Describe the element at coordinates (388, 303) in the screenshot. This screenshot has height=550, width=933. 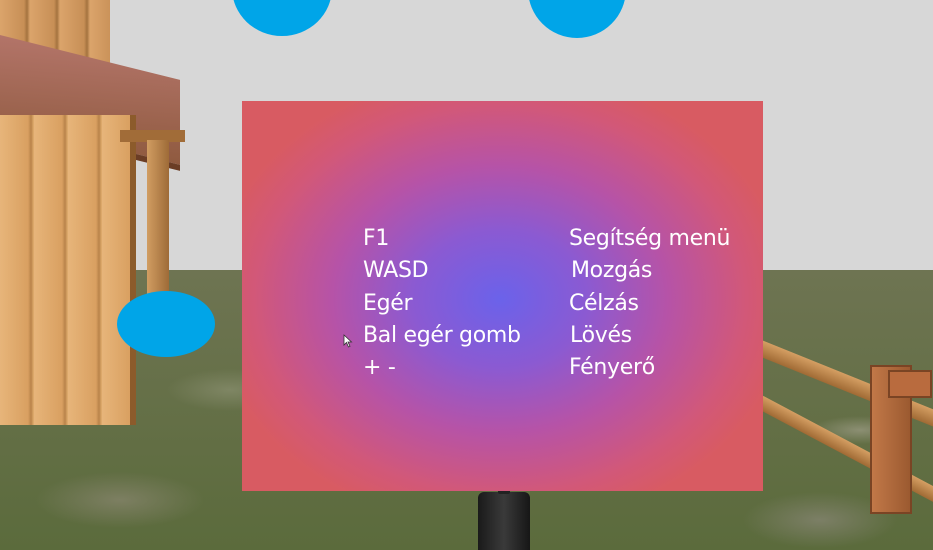
I see `help-key: Egér` at that location.